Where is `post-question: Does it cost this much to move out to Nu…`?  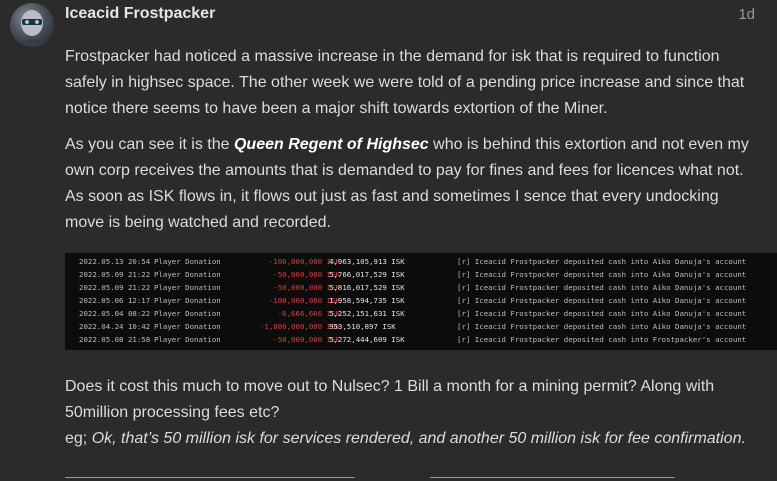 post-question: Does it cost this much to move out to Nu… is located at coordinates (410, 413).